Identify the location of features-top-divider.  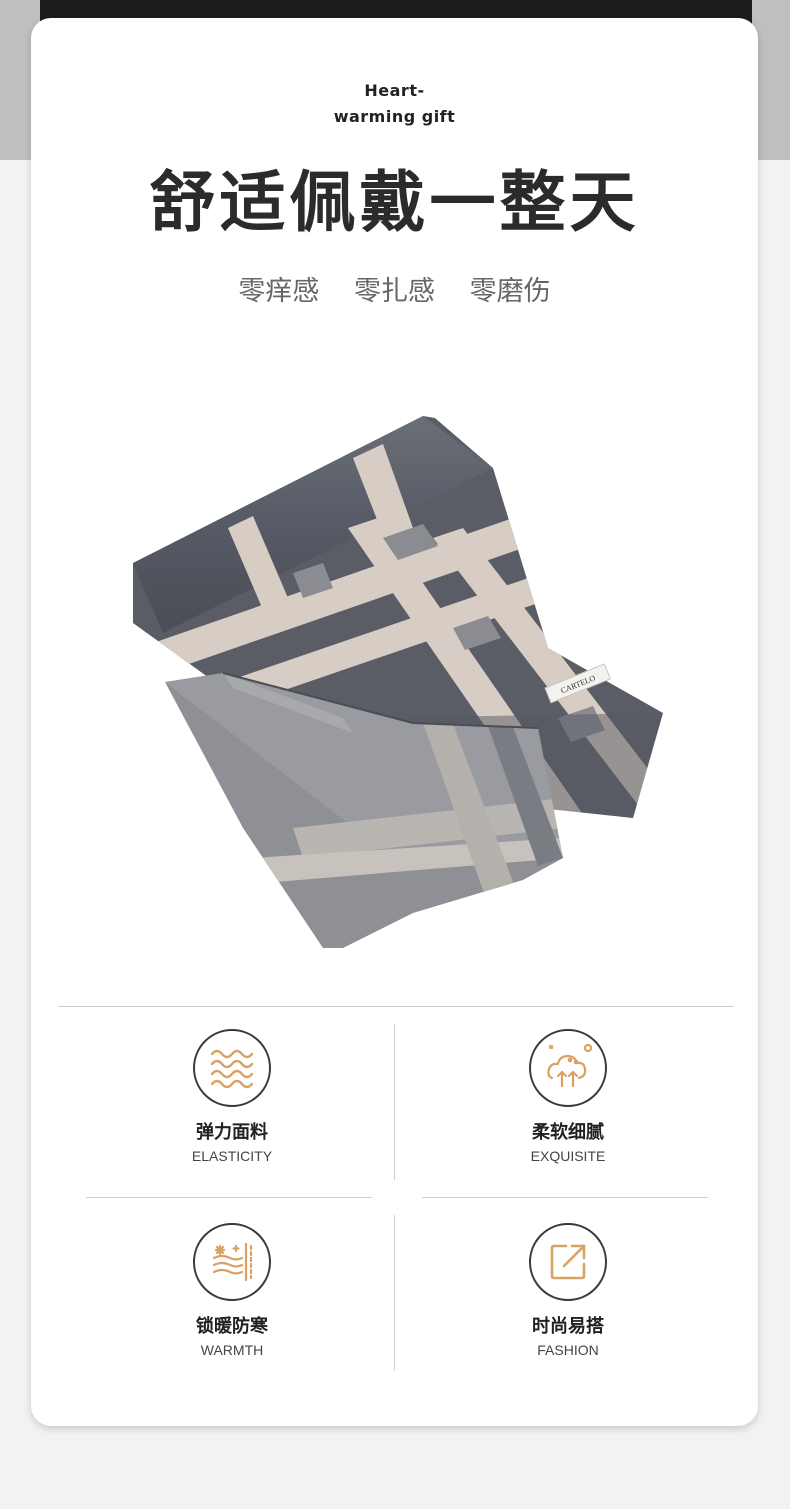
(396, 1006).